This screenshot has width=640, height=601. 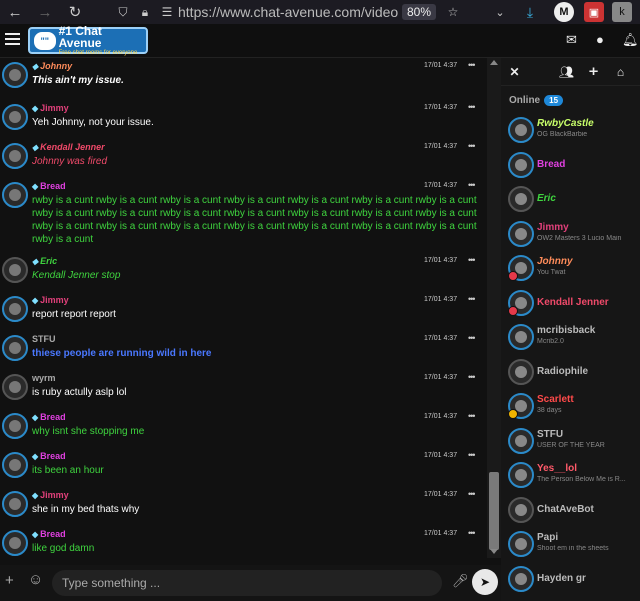 What do you see at coordinates (570, 200) in the screenshot?
I see `online-user: Eric` at bounding box center [570, 200].